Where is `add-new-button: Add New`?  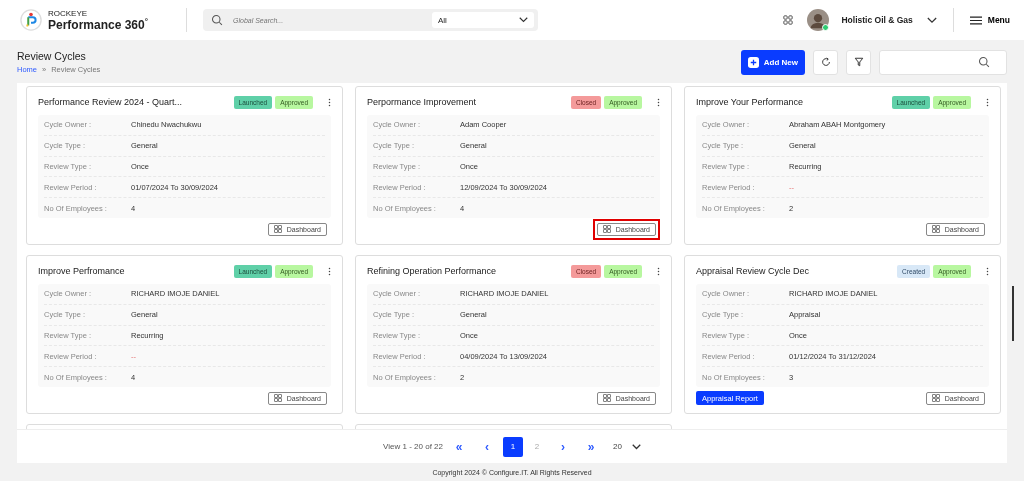
add-new-button: Add New is located at coordinates (772, 62).